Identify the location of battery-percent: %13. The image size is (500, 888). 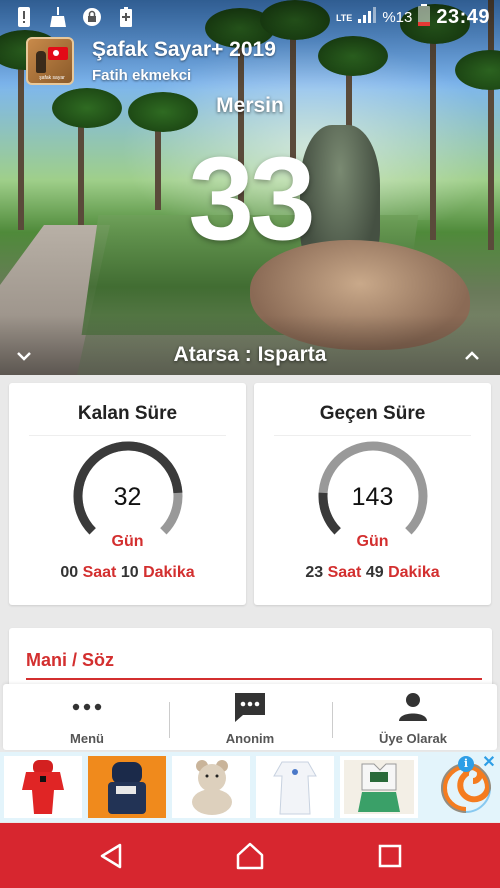
(397, 17).